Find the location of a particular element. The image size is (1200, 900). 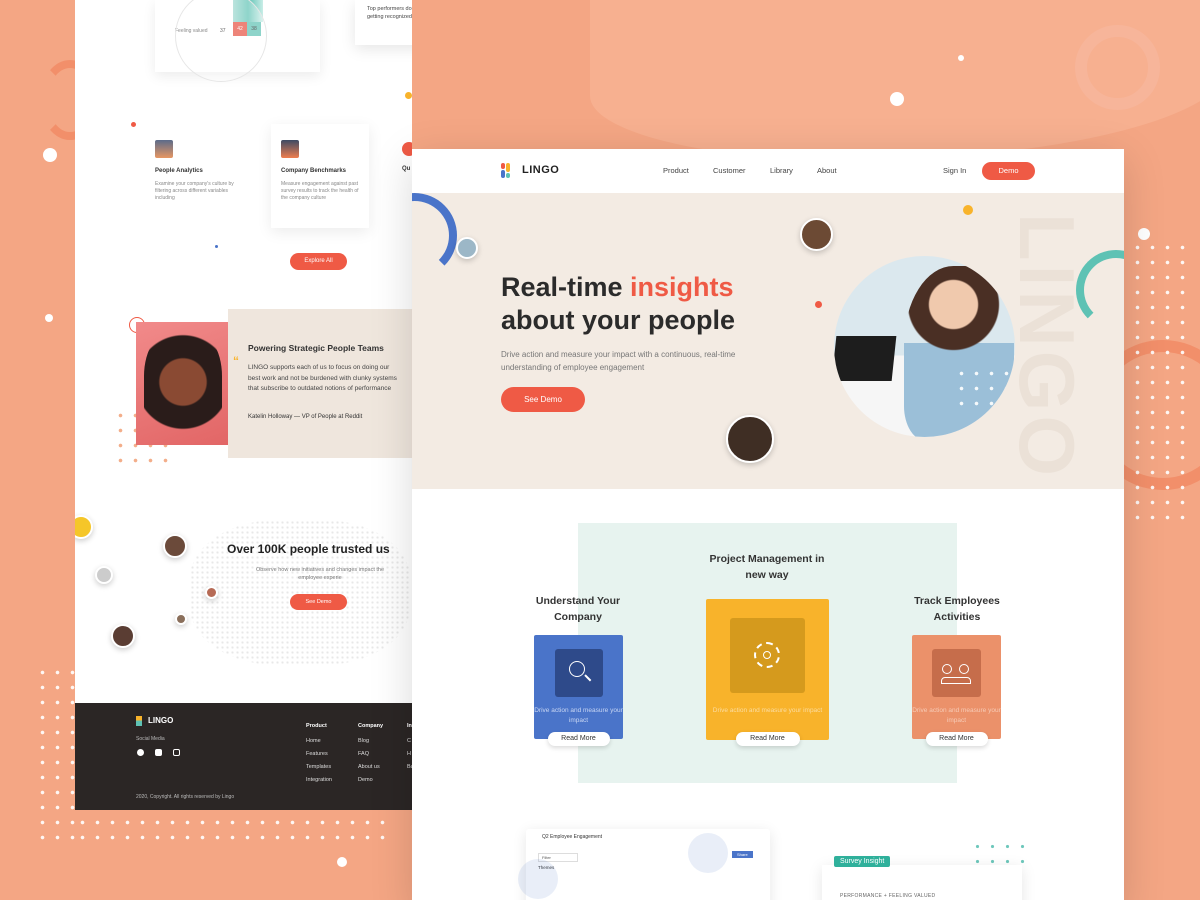

footer-link: Demo is located at coordinates (370, 780).